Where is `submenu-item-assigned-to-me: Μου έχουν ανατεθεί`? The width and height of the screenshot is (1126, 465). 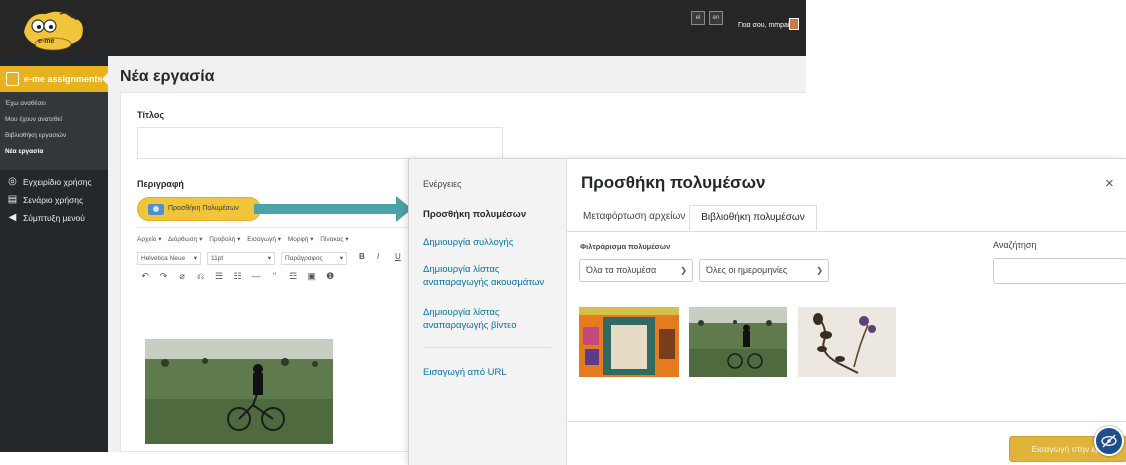
submenu-item-assigned-to-me: Μου έχουν ανατεθεί is located at coordinates (33, 119).